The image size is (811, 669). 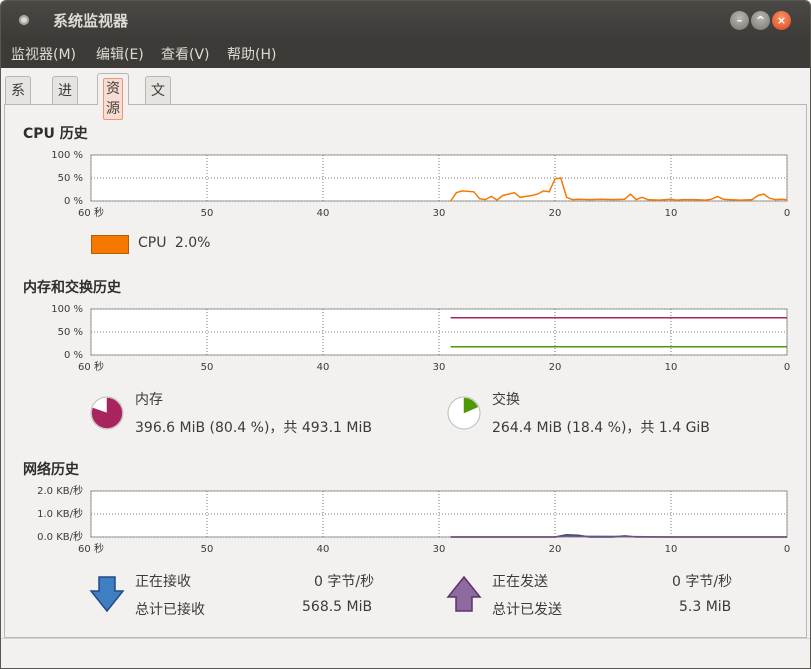 I want to click on minimize-button: –, so click(x=739, y=20).